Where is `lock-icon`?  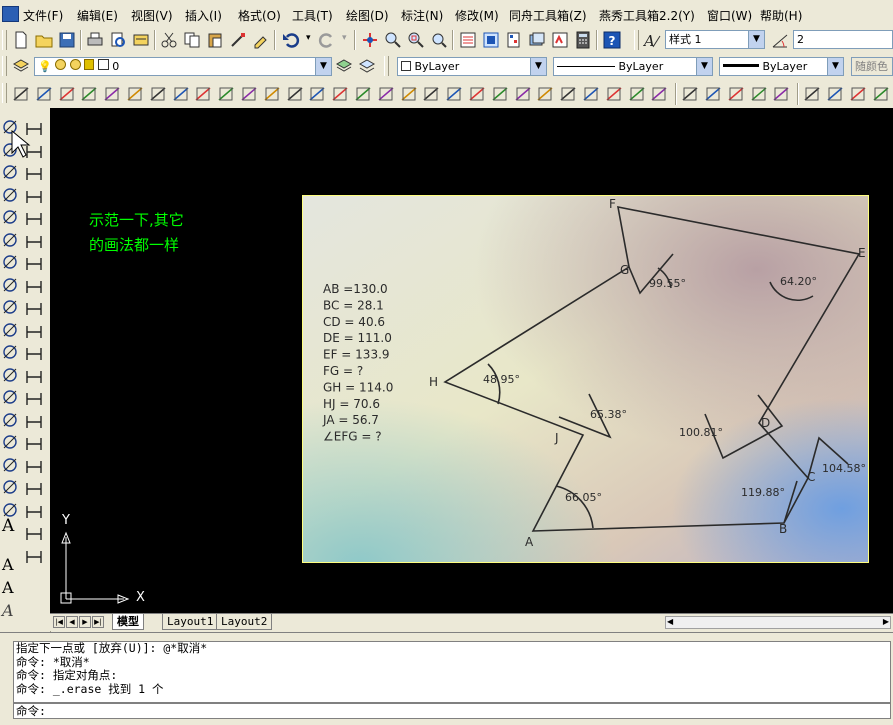
lock-icon is located at coordinates (89, 64).